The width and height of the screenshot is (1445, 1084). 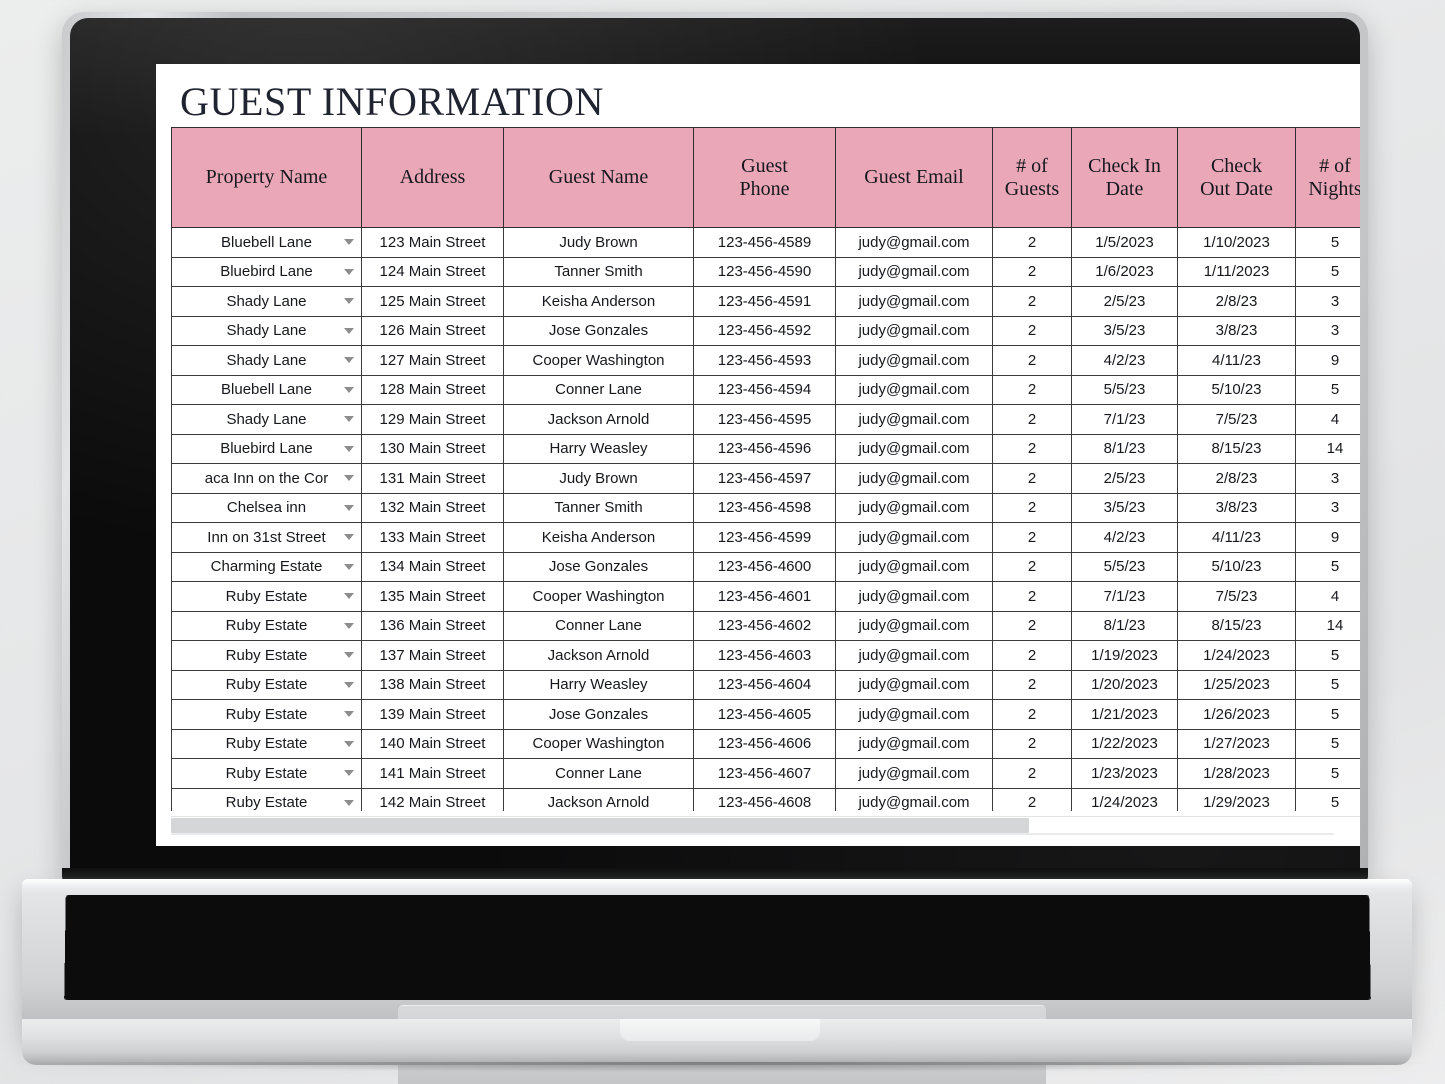 I want to click on column-header-guest-email: Guest Email, so click(x=914, y=177).